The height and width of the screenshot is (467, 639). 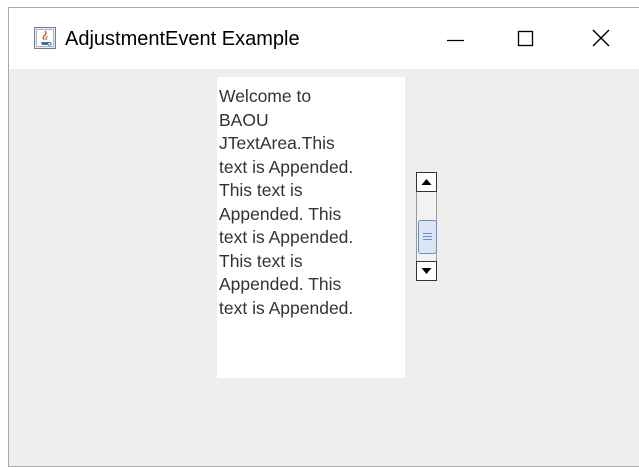 I want to click on arrow-up-icon, so click(x=426, y=182).